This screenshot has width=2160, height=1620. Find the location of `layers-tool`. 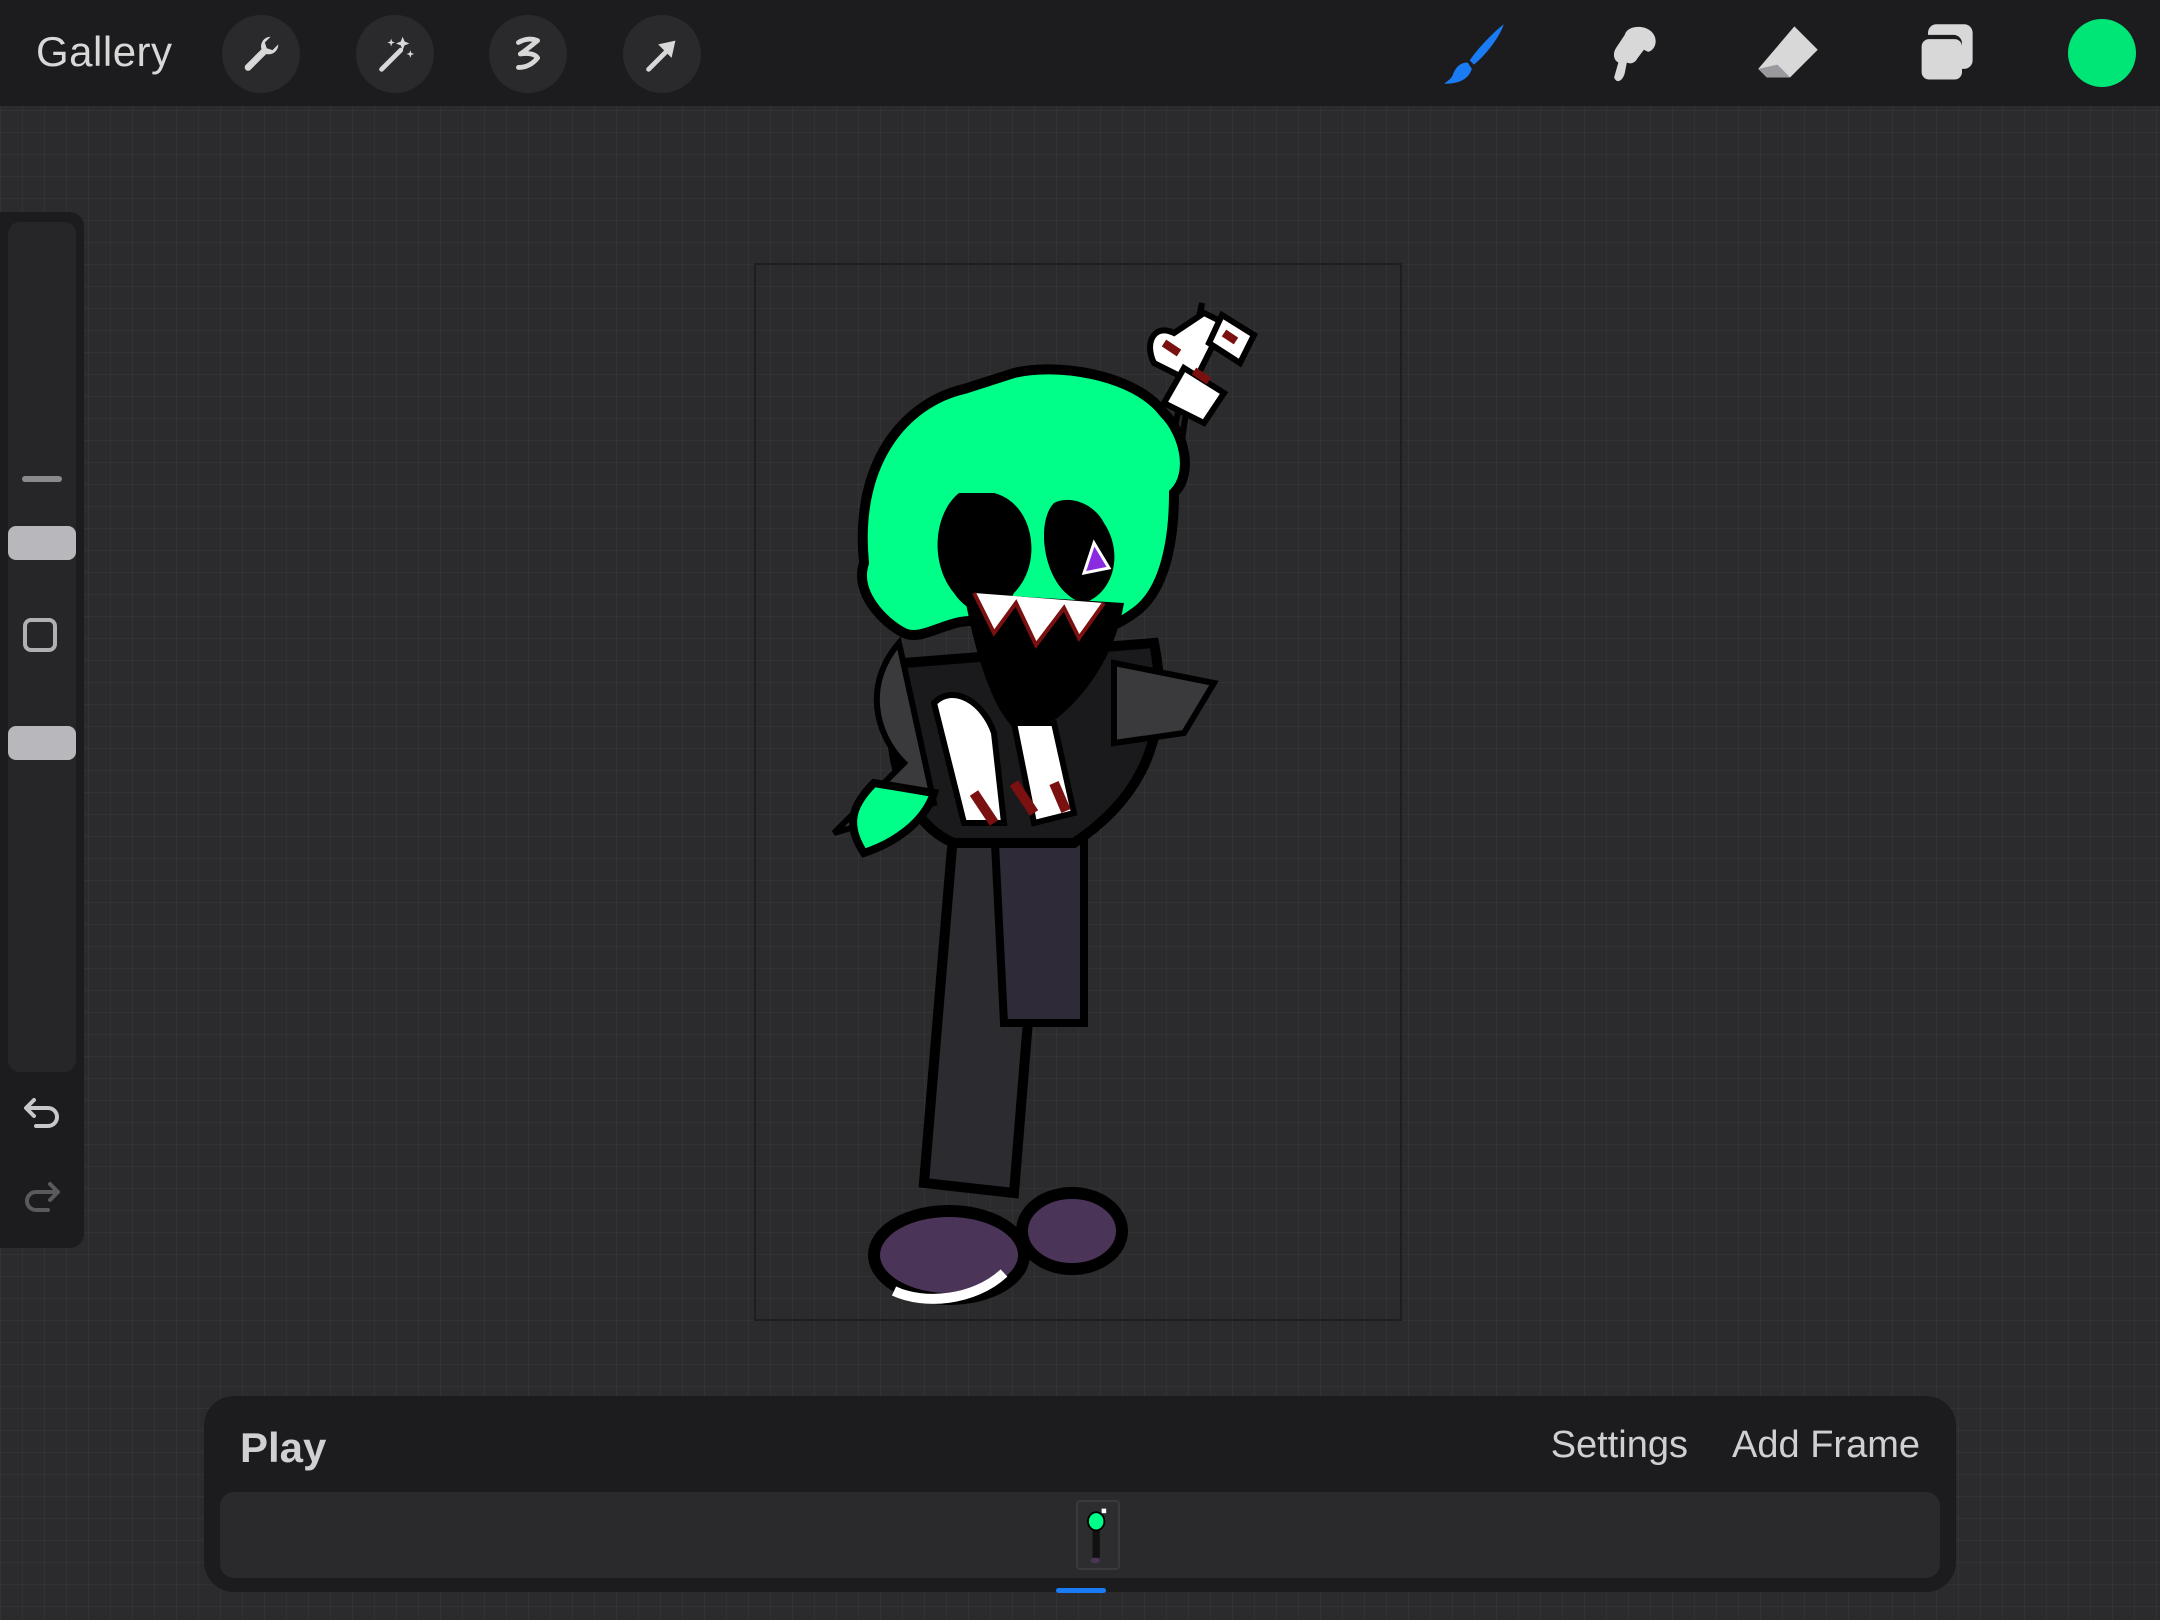

layers-tool is located at coordinates (1945, 54).